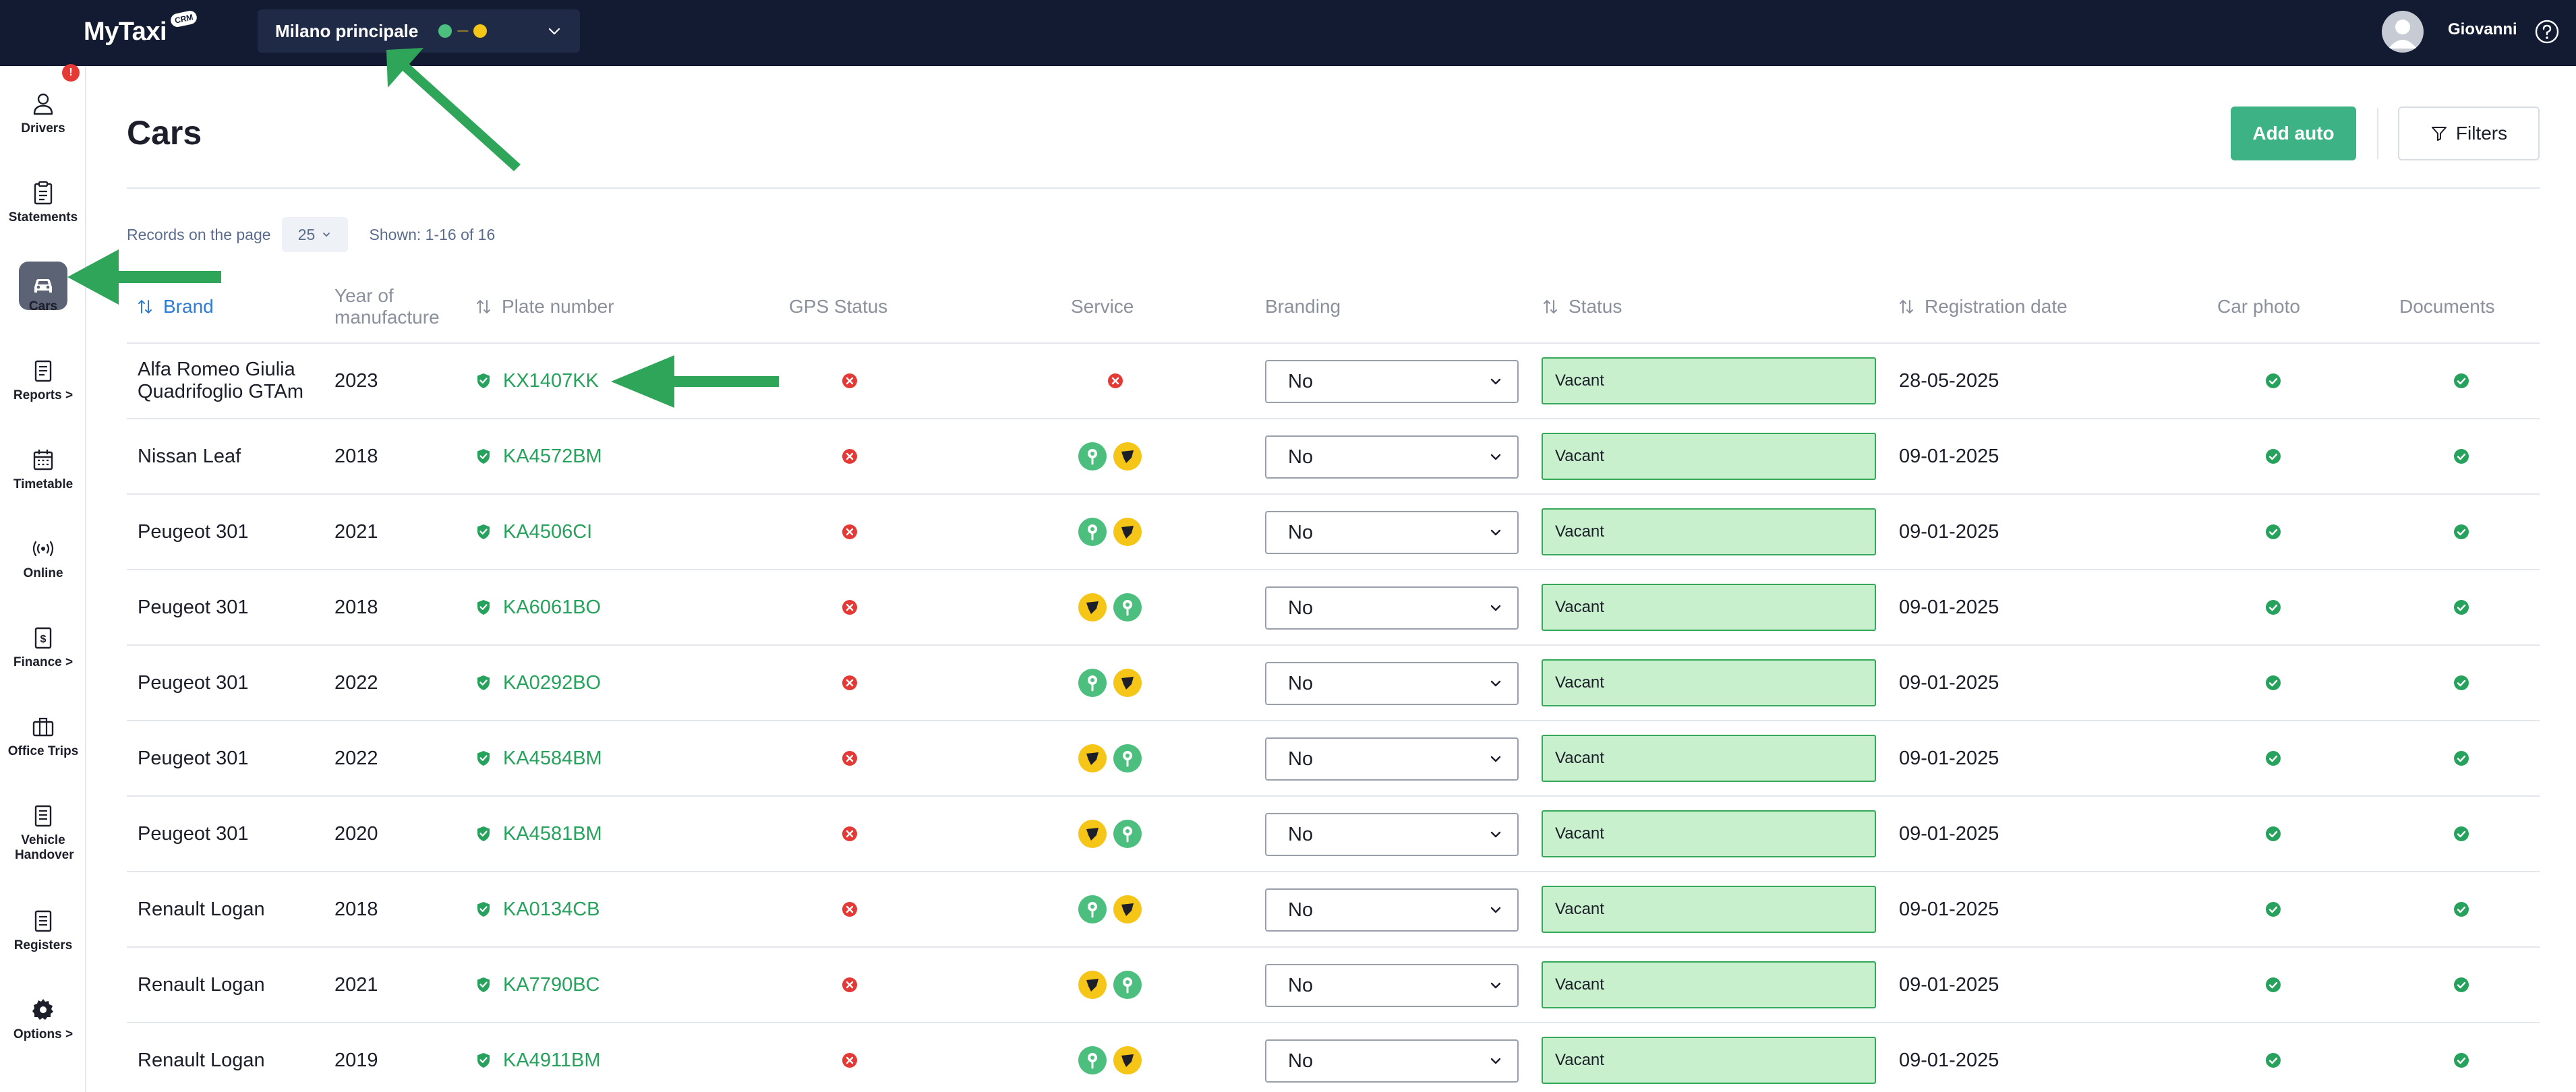 The height and width of the screenshot is (1092, 2576). Describe the element at coordinates (43, 118) in the screenshot. I see `sidebar-item-drivers: Drivers` at that location.